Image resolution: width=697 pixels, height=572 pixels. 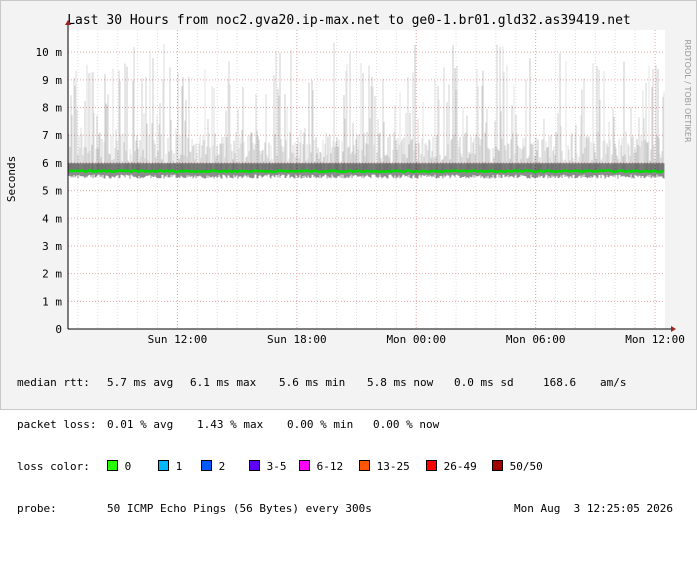 I want to click on loss-color-item: 3-5, so click(x=268, y=467).